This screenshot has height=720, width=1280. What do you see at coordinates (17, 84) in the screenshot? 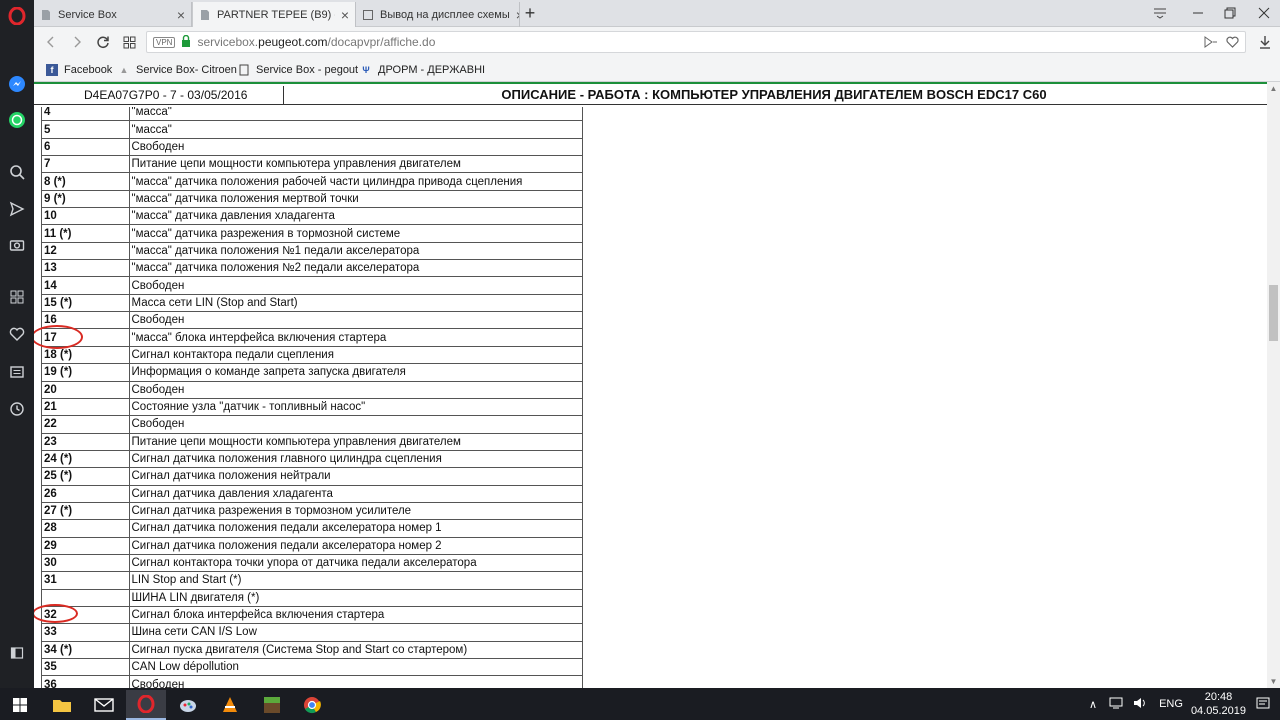
I see `messenger-icon` at bounding box center [17, 84].